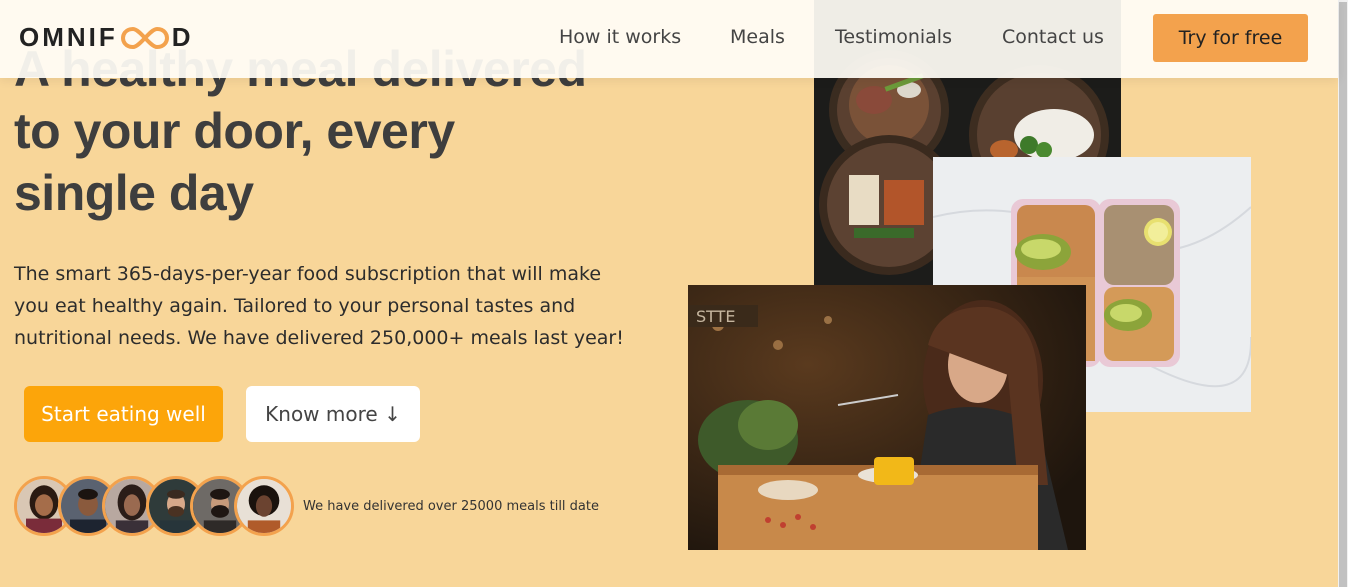 This screenshot has width=1348, height=587. I want to click on infinity-icon, so click(144, 37).